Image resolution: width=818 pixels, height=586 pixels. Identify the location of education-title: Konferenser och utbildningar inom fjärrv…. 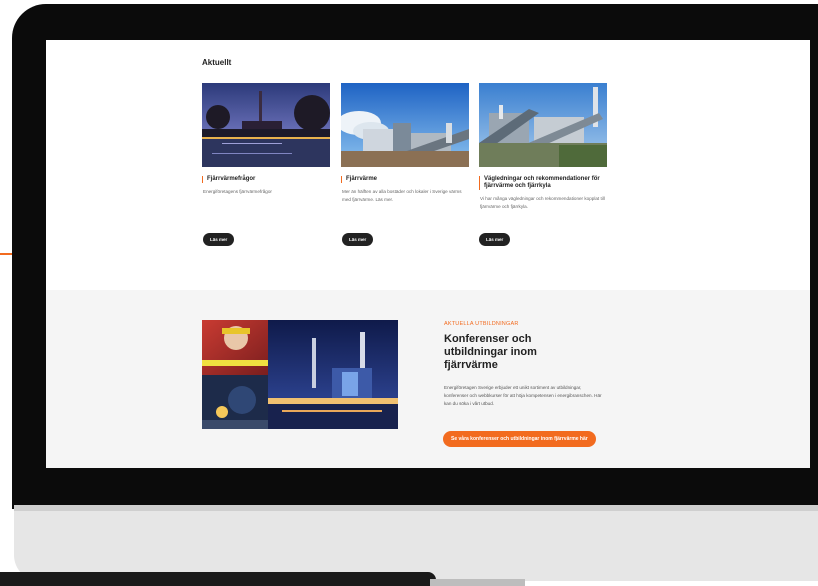
(490, 352).